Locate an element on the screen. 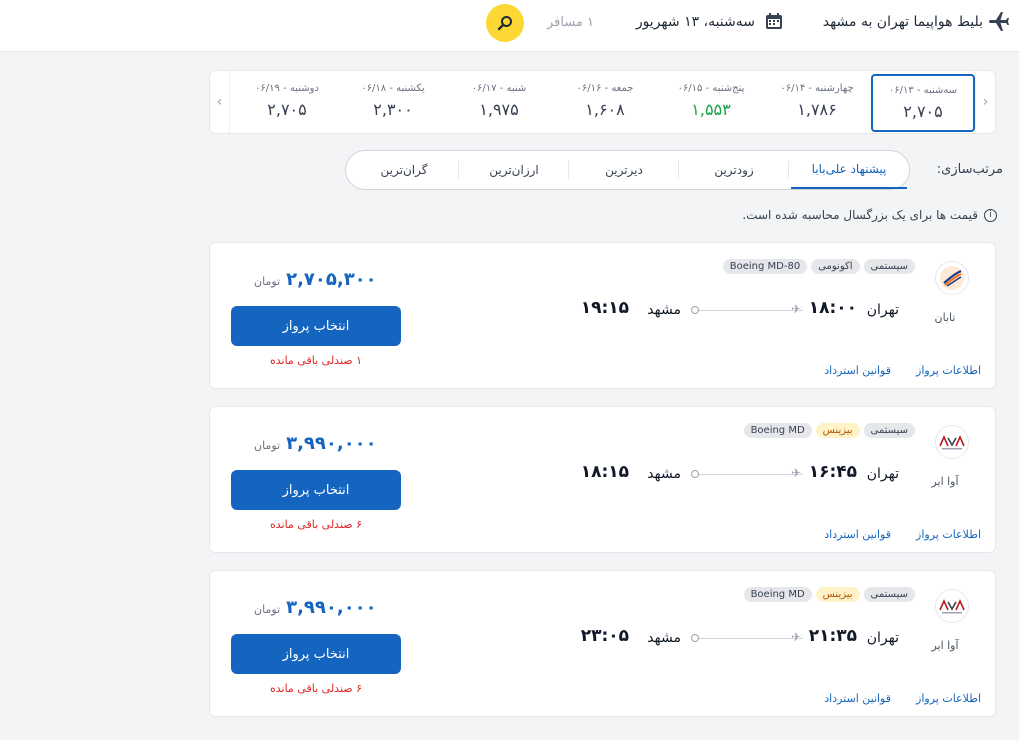 This screenshot has width=1019, height=740. airline-name: تابان is located at coordinates (945, 317).